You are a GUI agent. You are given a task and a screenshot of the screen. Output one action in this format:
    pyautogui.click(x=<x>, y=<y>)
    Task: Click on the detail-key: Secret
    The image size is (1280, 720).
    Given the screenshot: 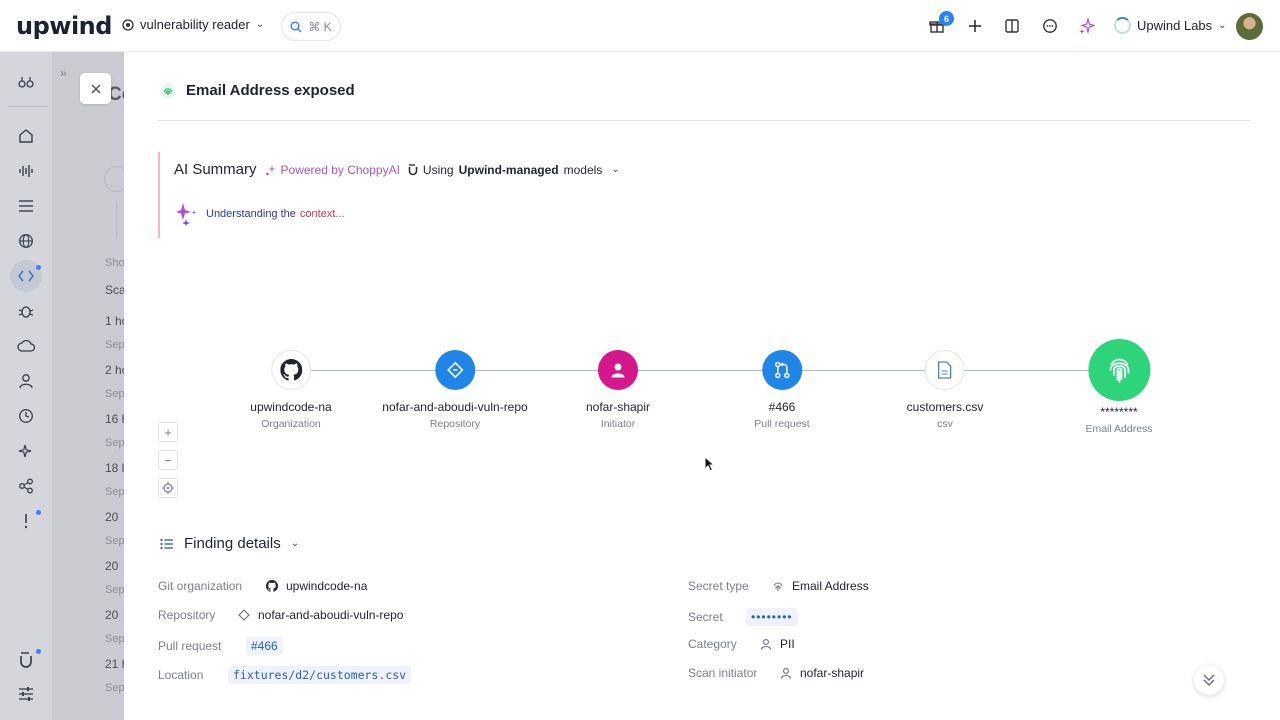 What is the action you would take?
    pyautogui.click(x=705, y=617)
    